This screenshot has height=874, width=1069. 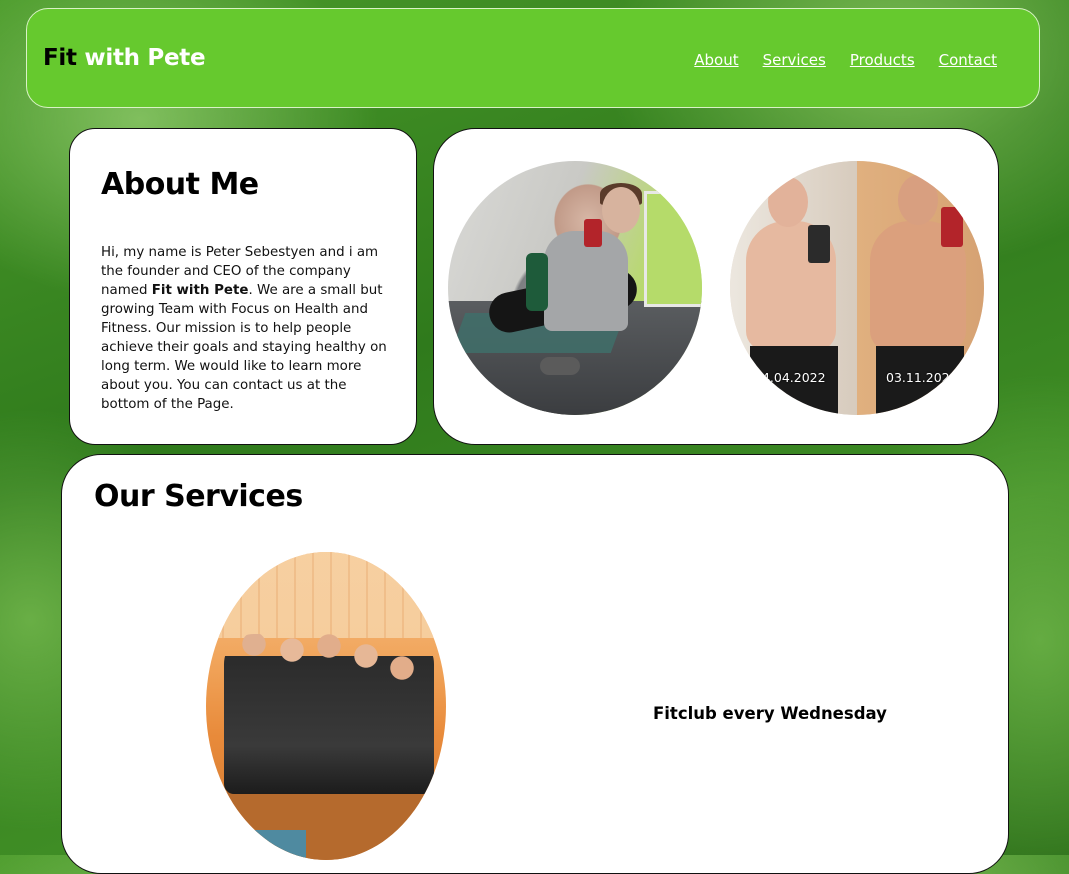 I want to click on before-date-label: 14.04.2022, so click(x=790, y=377).